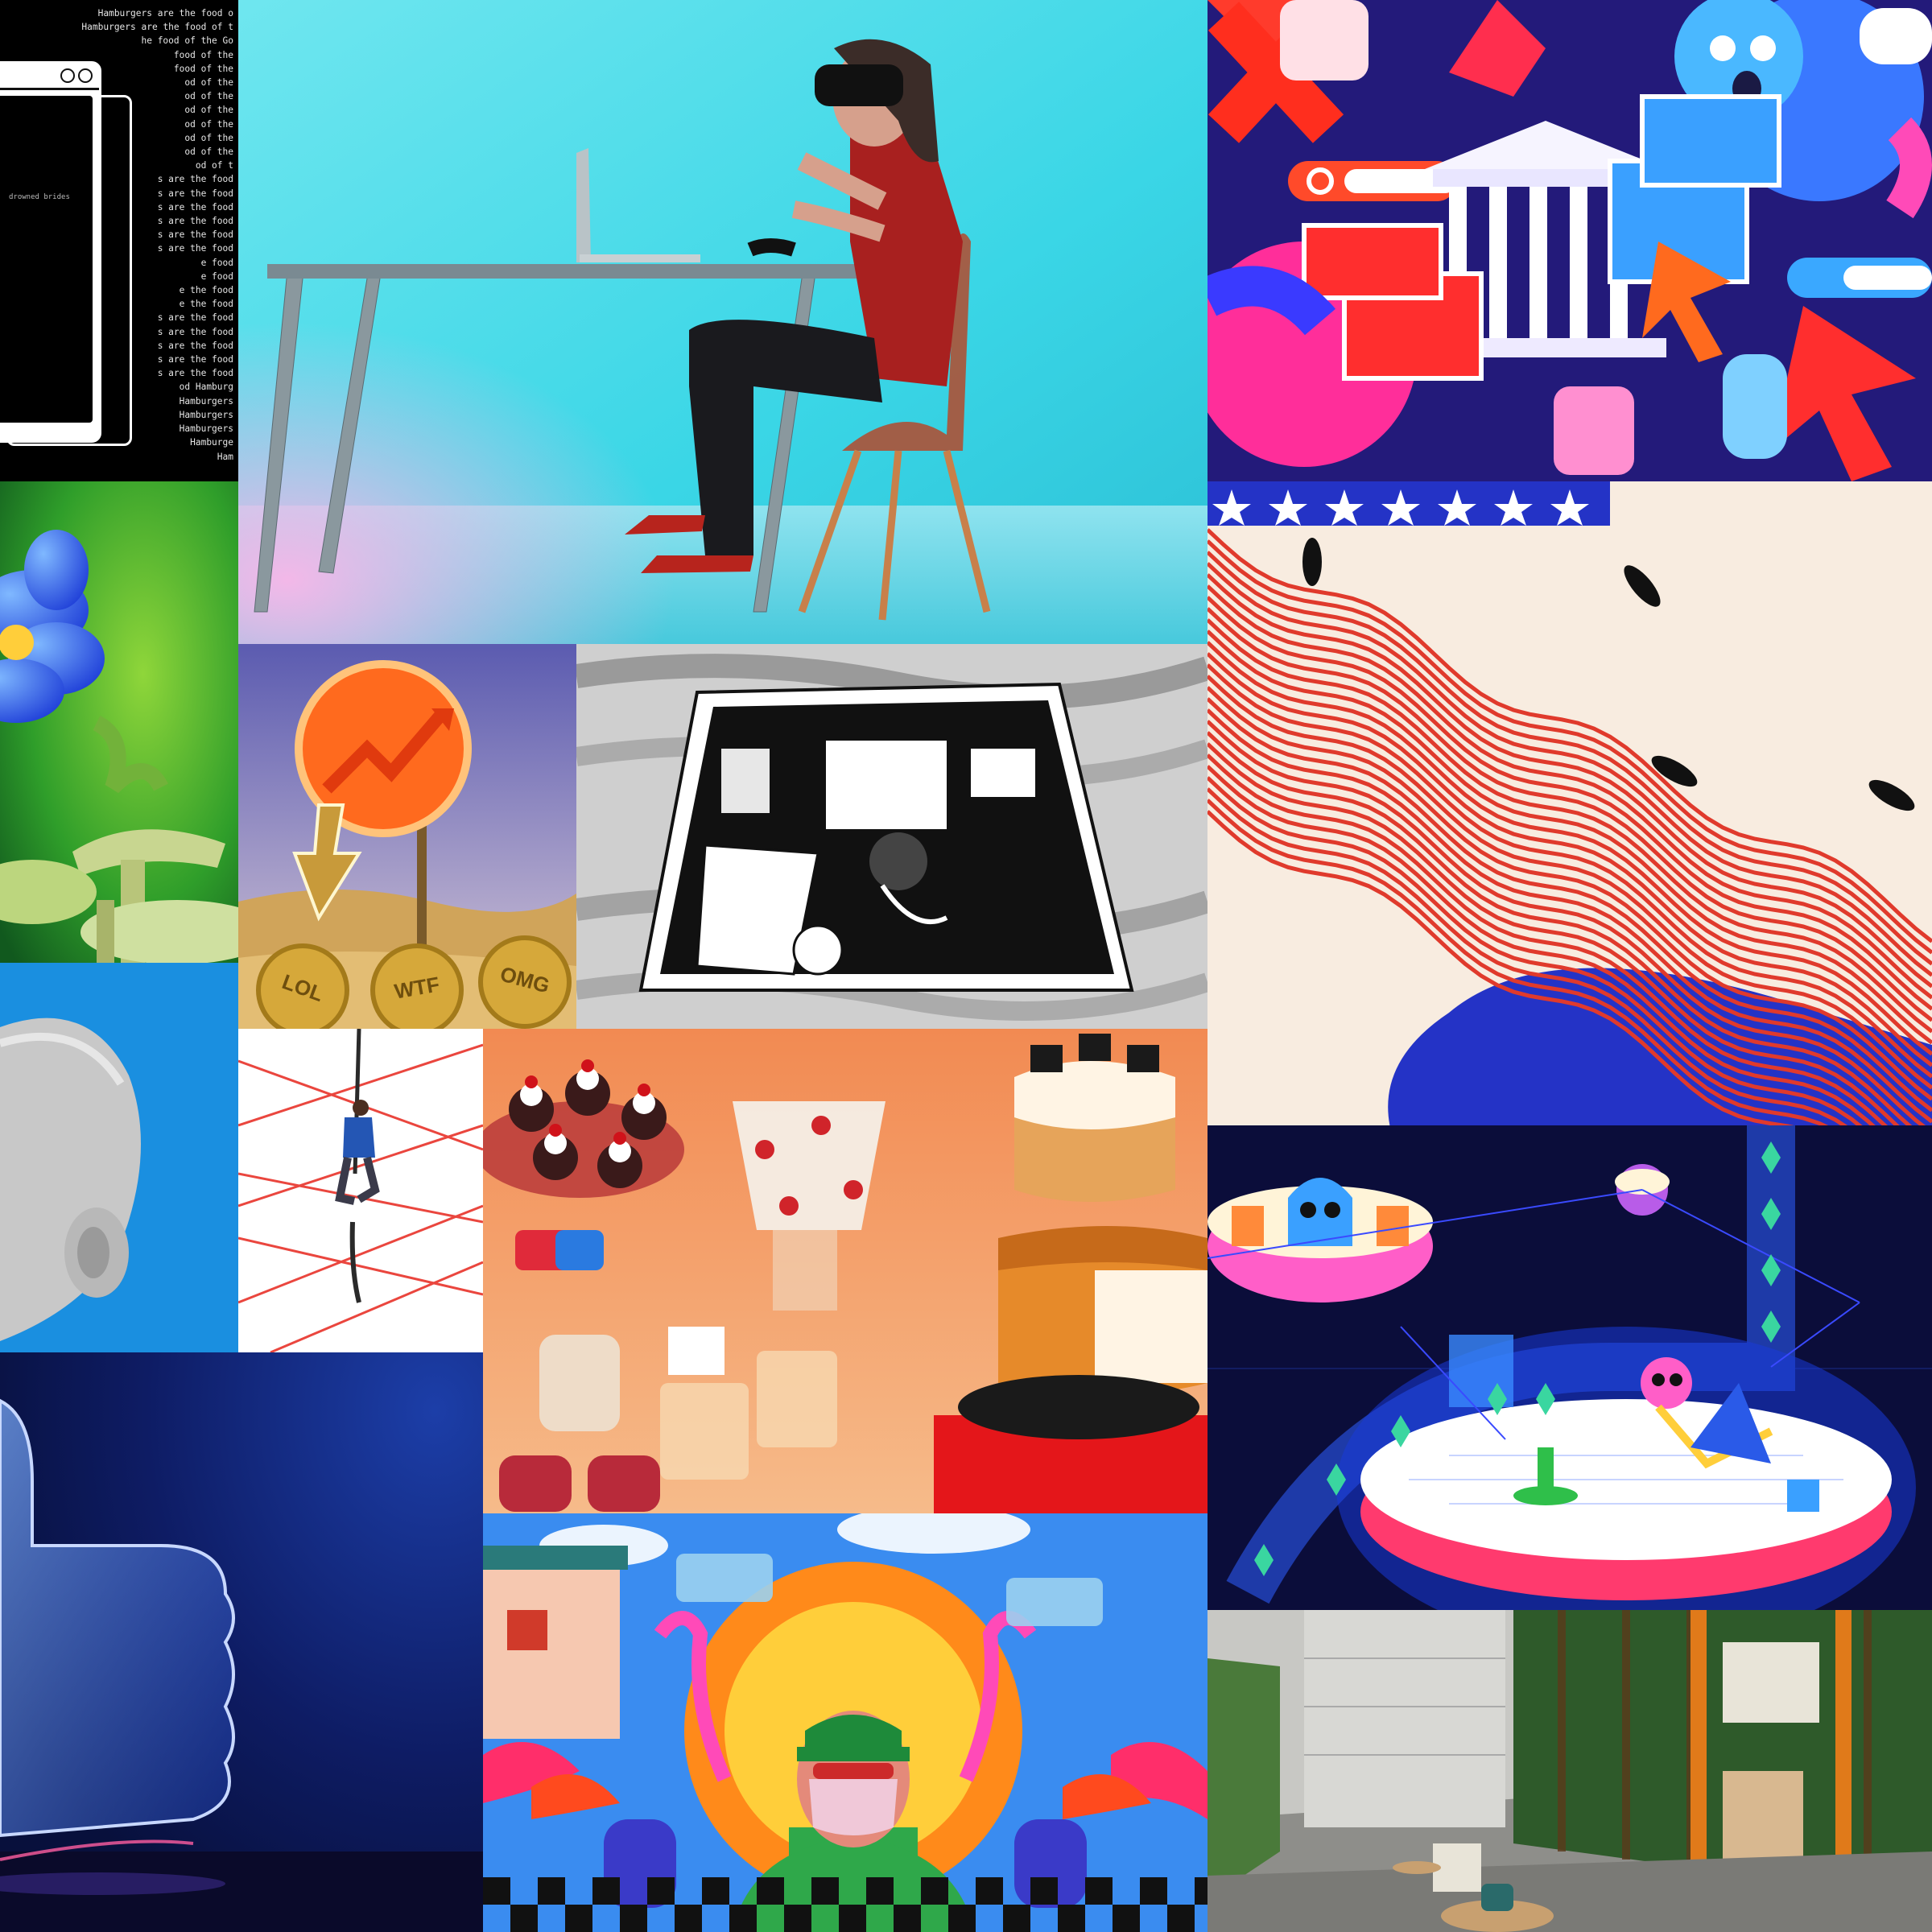 The height and width of the screenshot is (1932, 1932). I want to click on social-media-3d-collage-tile, so click(1570, 240).